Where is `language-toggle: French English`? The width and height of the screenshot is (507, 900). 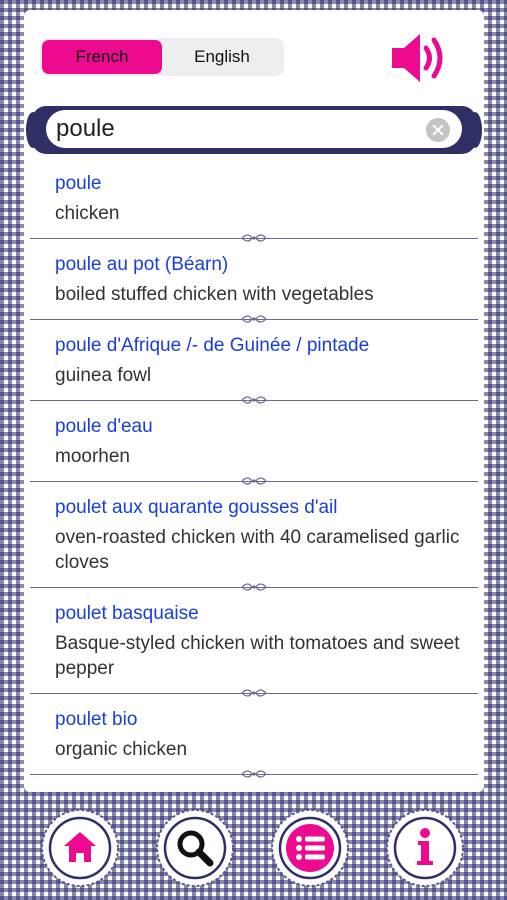 language-toggle: French English is located at coordinates (162, 57).